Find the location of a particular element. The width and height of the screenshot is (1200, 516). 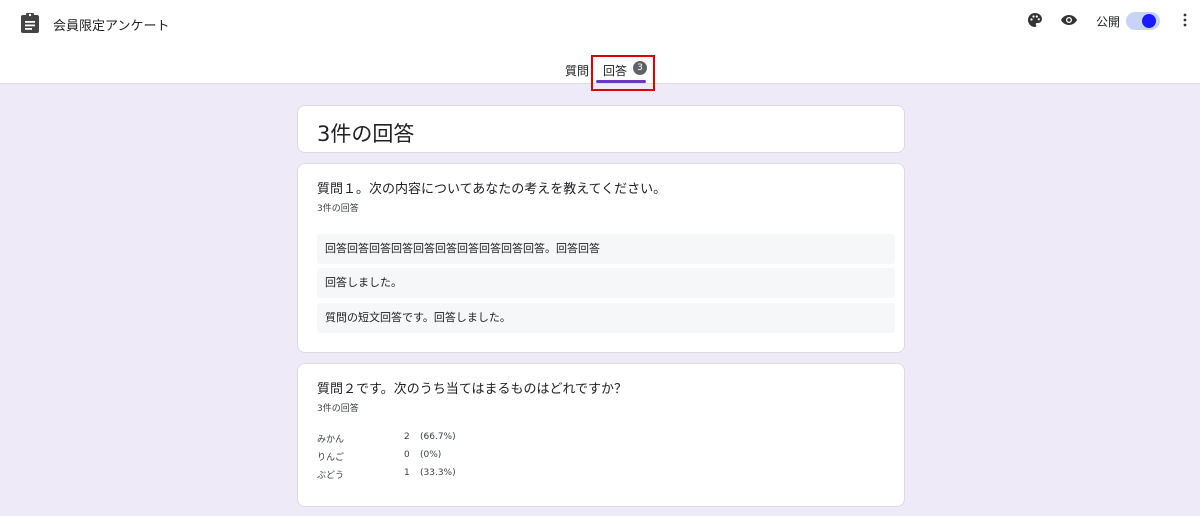

option-row: ぶどう 1 (33.3%) is located at coordinates (467, 476).